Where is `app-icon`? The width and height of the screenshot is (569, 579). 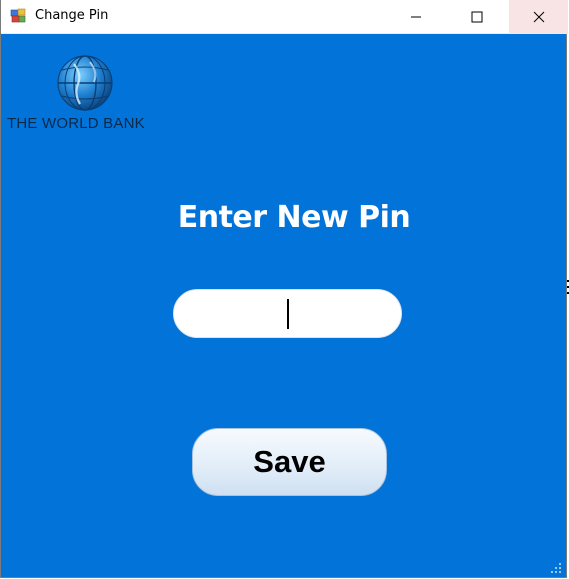
app-icon is located at coordinates (18, 15).